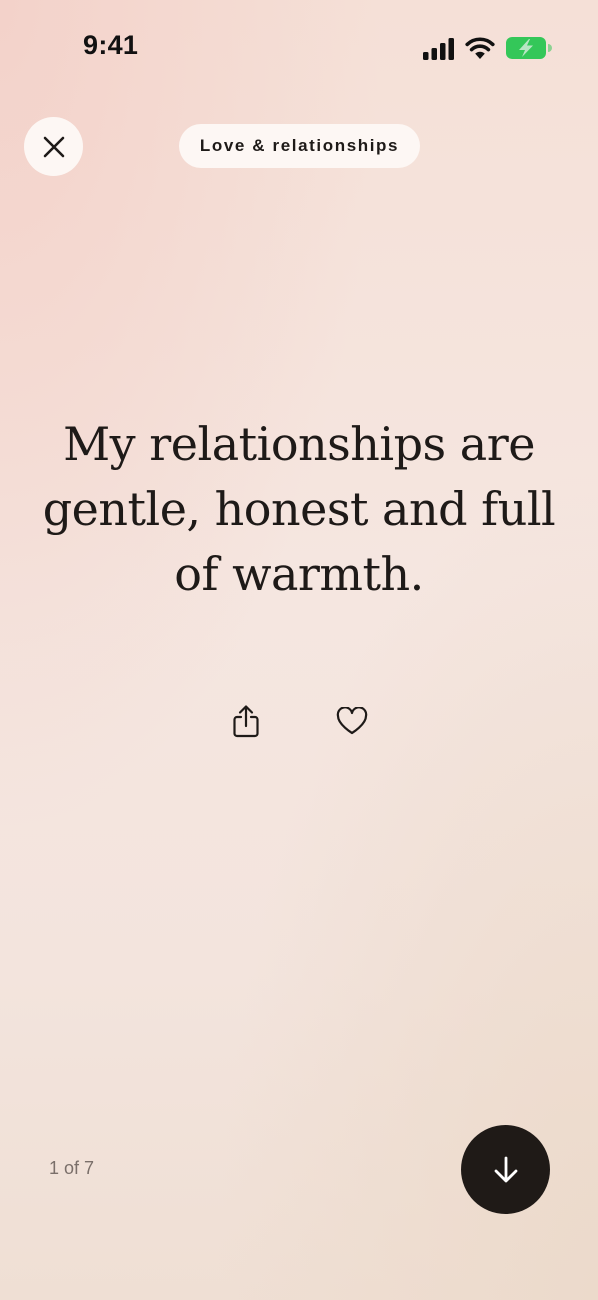 This screenshot has height=1300, width=598. I want to click on affirmation-line: gentle, honest and full, so click(299, 509).